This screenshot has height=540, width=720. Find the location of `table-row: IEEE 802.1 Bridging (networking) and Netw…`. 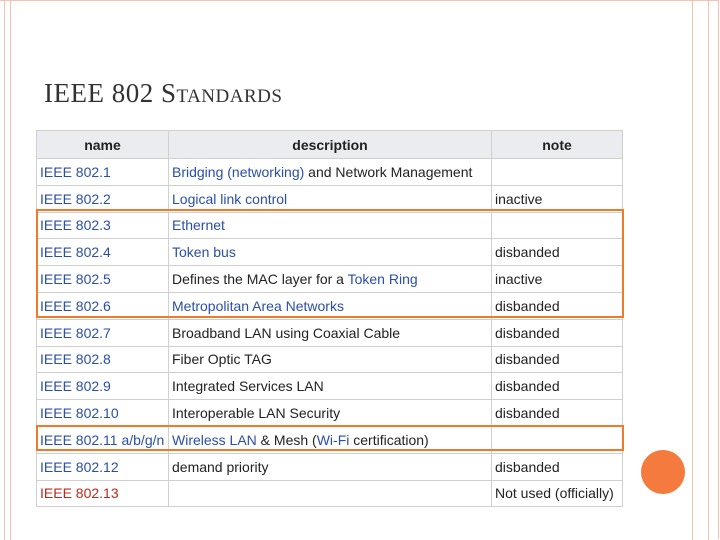

table-row: IEEE 802.1 Bridging (networking) and Netw… is located at coordinates (329, 172).